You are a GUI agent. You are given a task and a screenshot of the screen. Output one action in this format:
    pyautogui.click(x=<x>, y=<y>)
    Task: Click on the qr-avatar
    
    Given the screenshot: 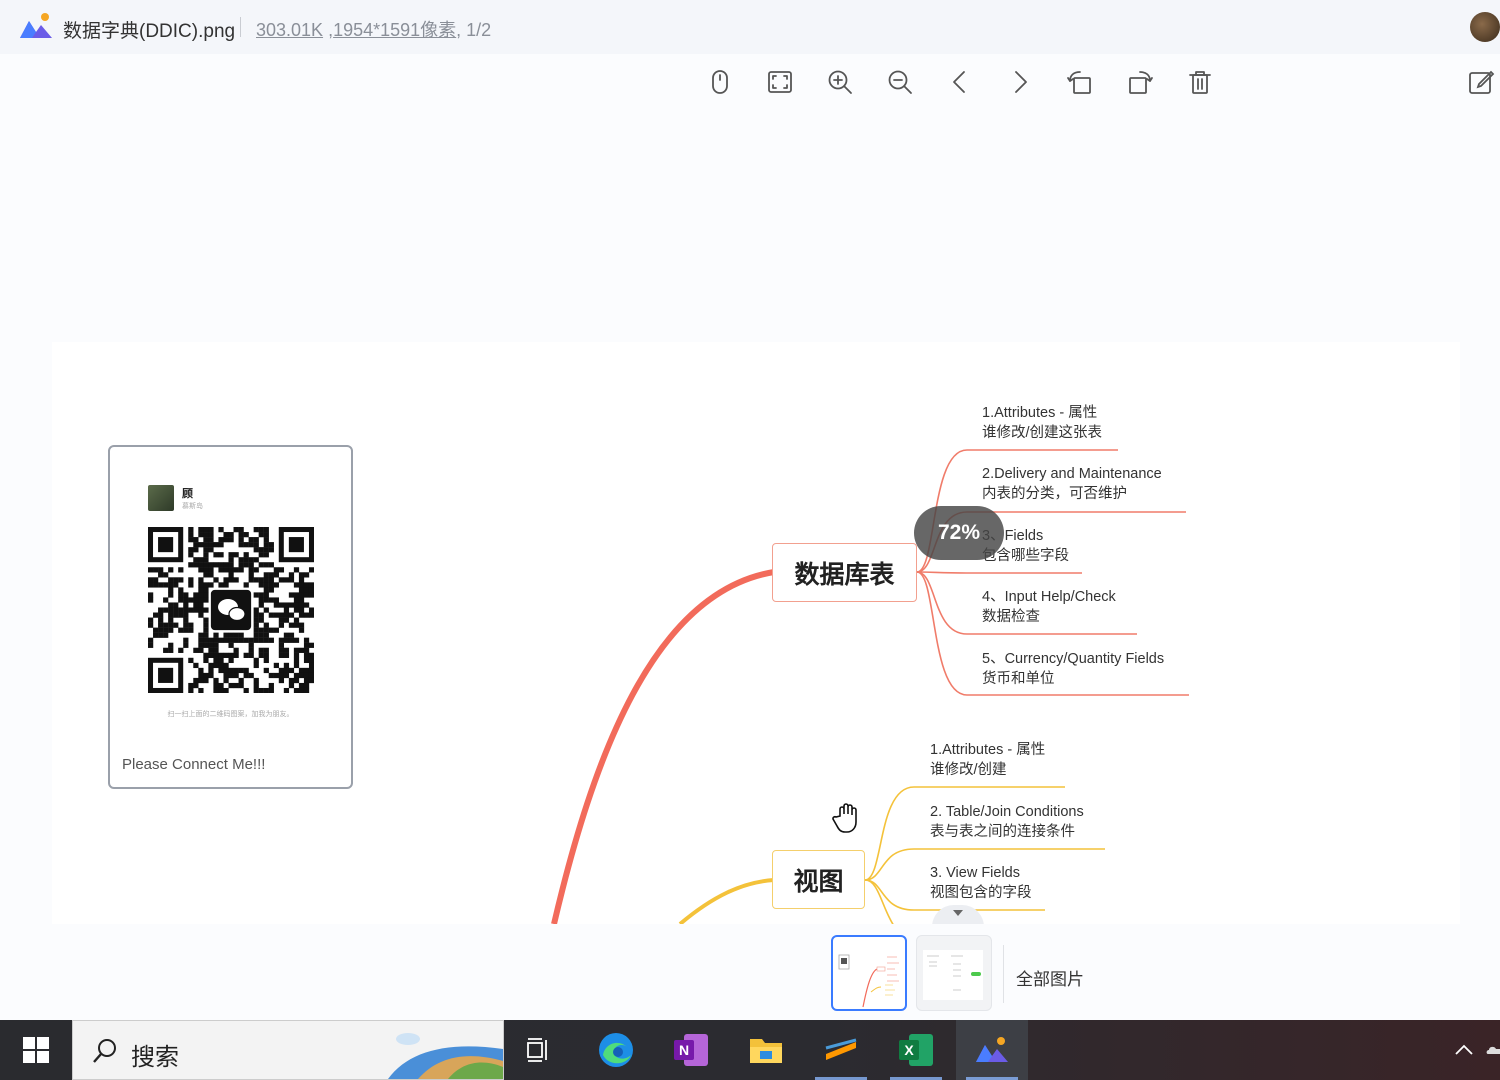 What is the action you would take?
    pyautogui.click(x=161, y=498)
    